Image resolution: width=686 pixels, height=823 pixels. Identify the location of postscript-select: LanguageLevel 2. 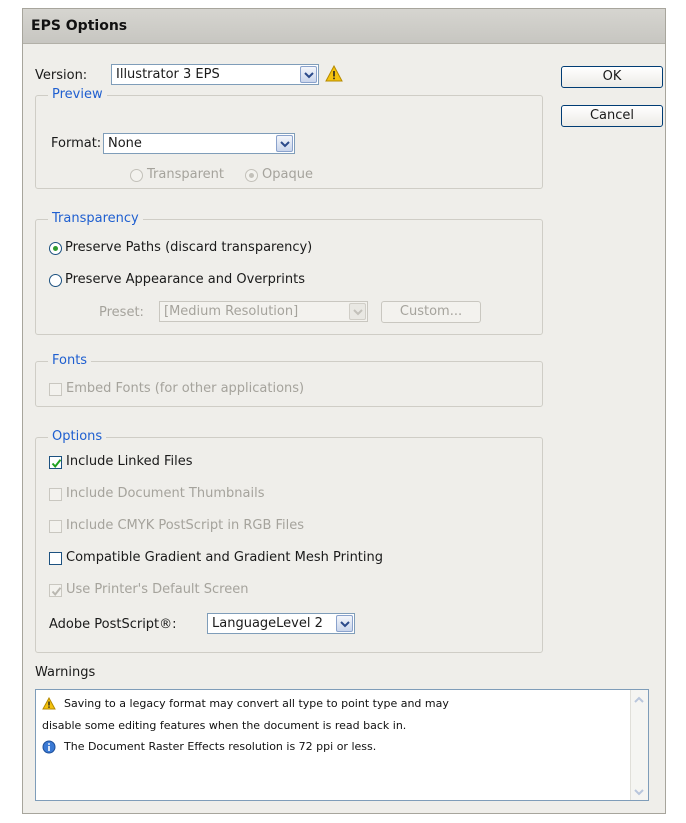
(281, 623).